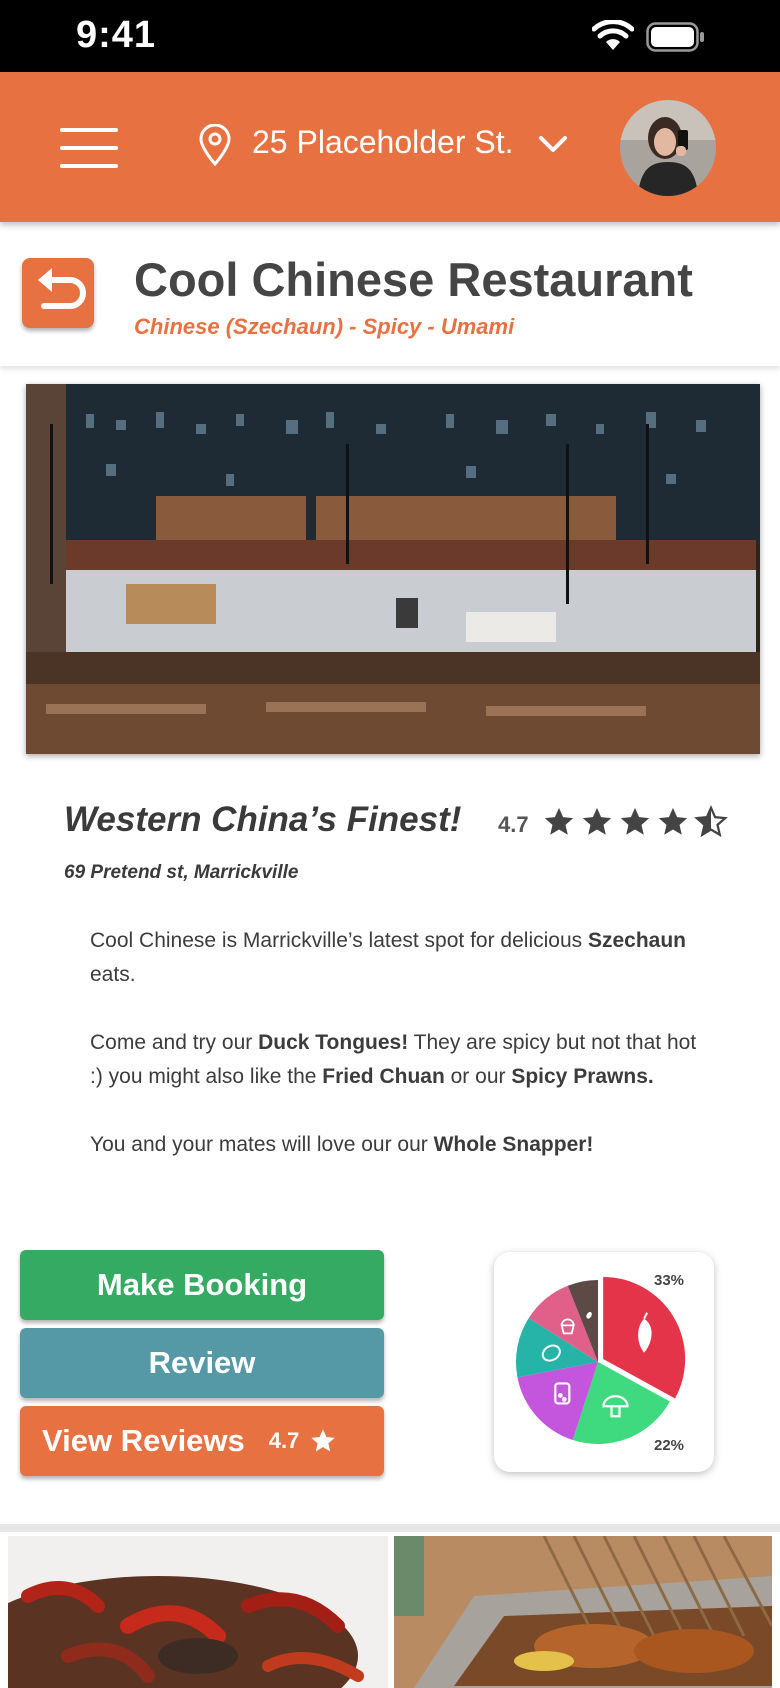  Describe the element at coordinates (62, 288) in the screenshot. I see `back-arrow-icon` at that location.